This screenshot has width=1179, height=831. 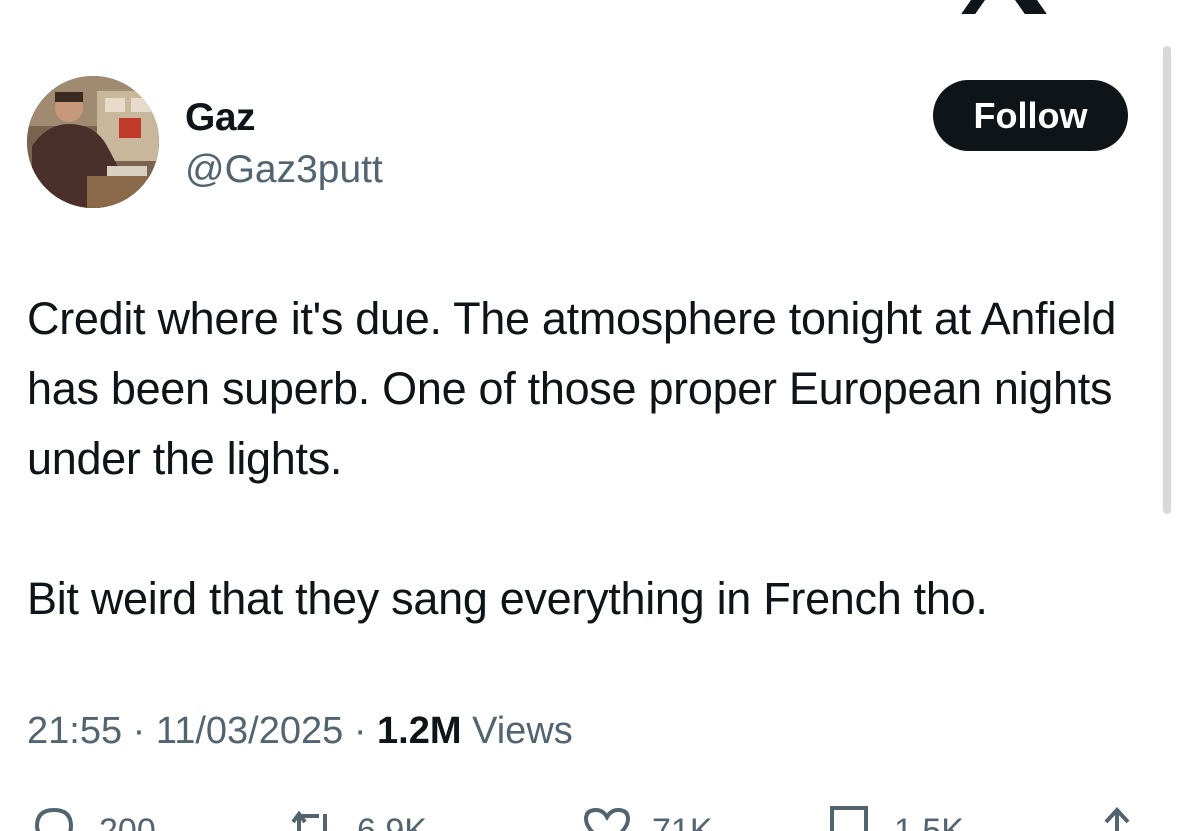 I want to click on heart-icon, so click(x=607, y=819).